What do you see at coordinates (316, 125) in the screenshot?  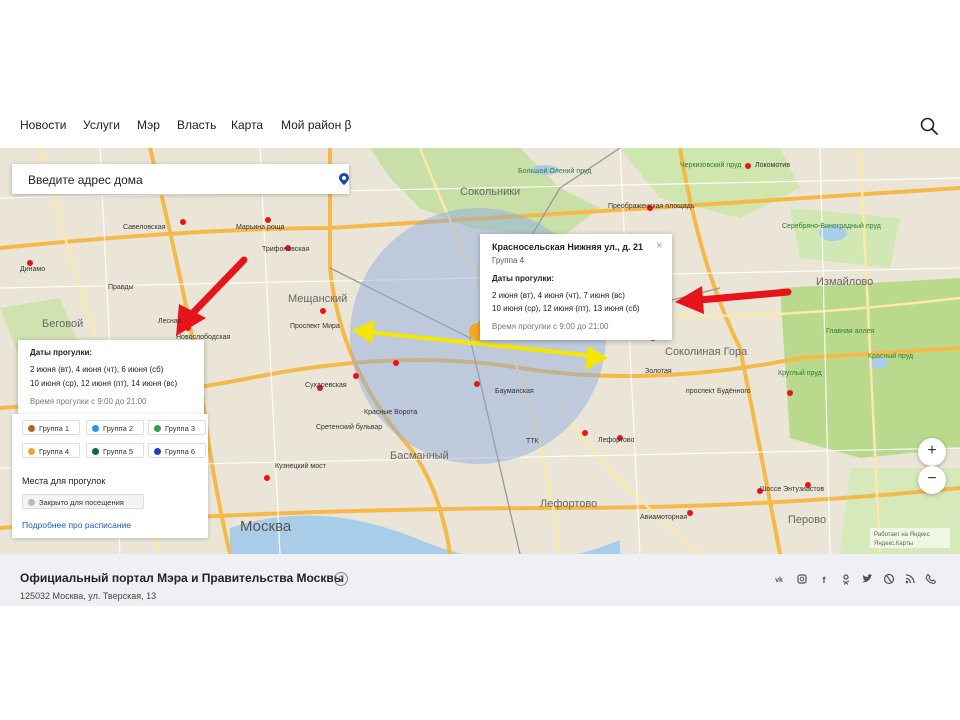 I see `nav-item-my-district: Мой район β` at bounding box center [316, 125].